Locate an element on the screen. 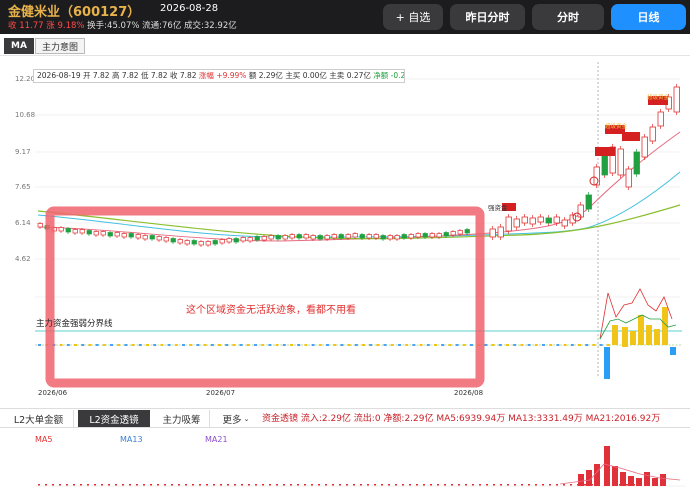 This screenshot has width=690, height=489. info-sell-label: 主卖 is located at coordinates (337, 75).